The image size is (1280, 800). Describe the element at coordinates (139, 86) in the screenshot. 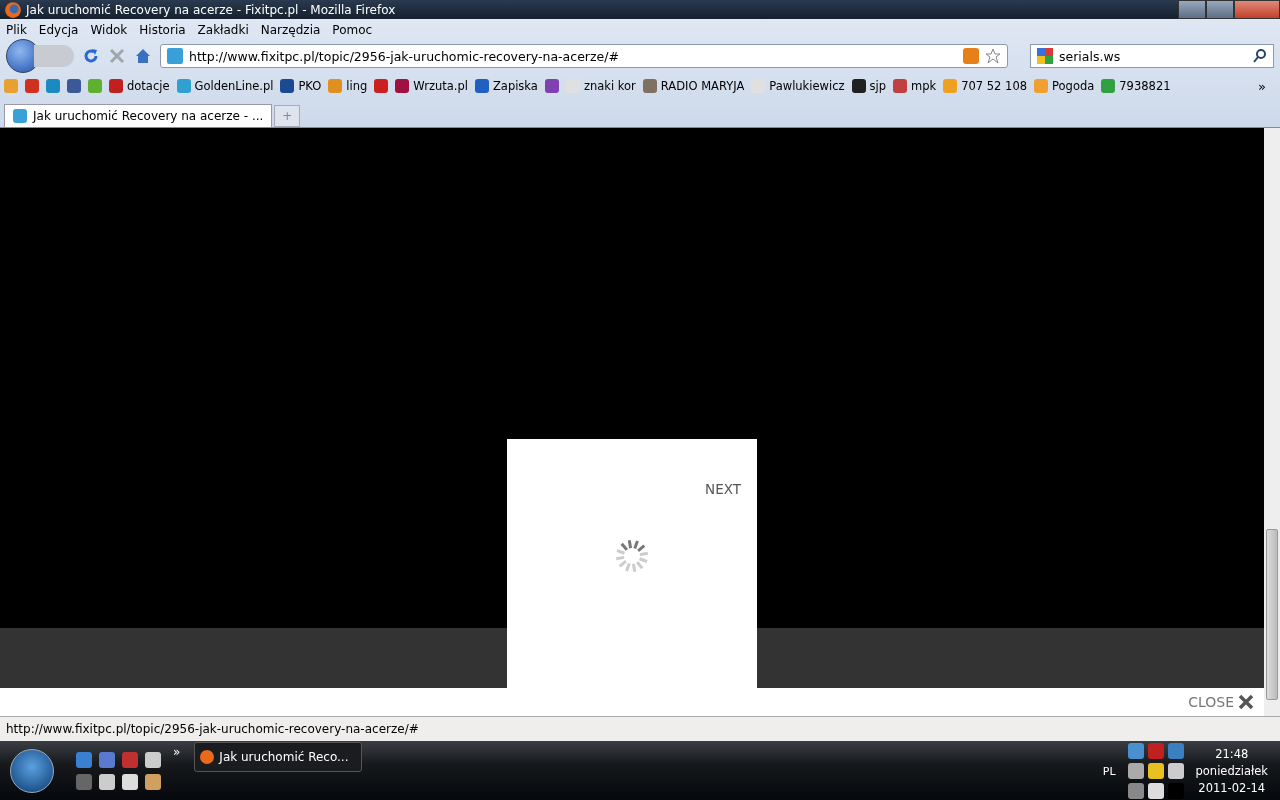

I see `bookmark-item: dotacje` at that location.